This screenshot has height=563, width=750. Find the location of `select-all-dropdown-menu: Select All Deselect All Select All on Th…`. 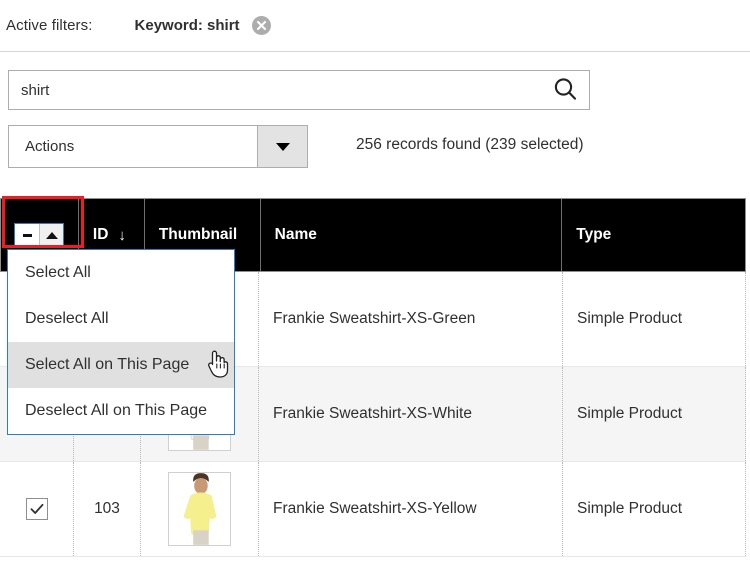

select-all-dropdown-menu: Select All Deselect All Select All on Th… is located at coordinates (121, 342).